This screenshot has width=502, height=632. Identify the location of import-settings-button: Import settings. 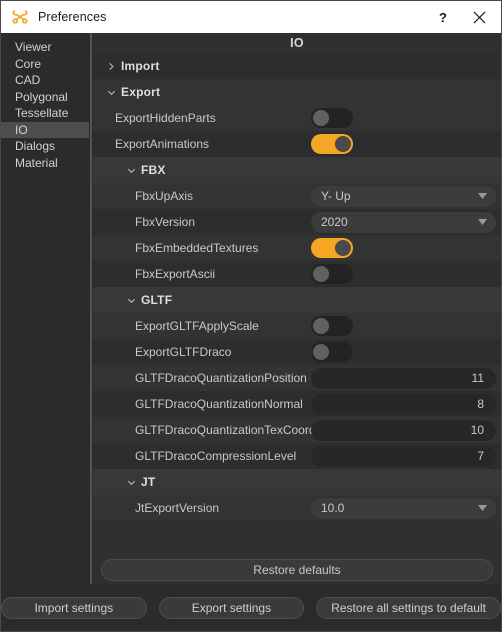
(74, 607).